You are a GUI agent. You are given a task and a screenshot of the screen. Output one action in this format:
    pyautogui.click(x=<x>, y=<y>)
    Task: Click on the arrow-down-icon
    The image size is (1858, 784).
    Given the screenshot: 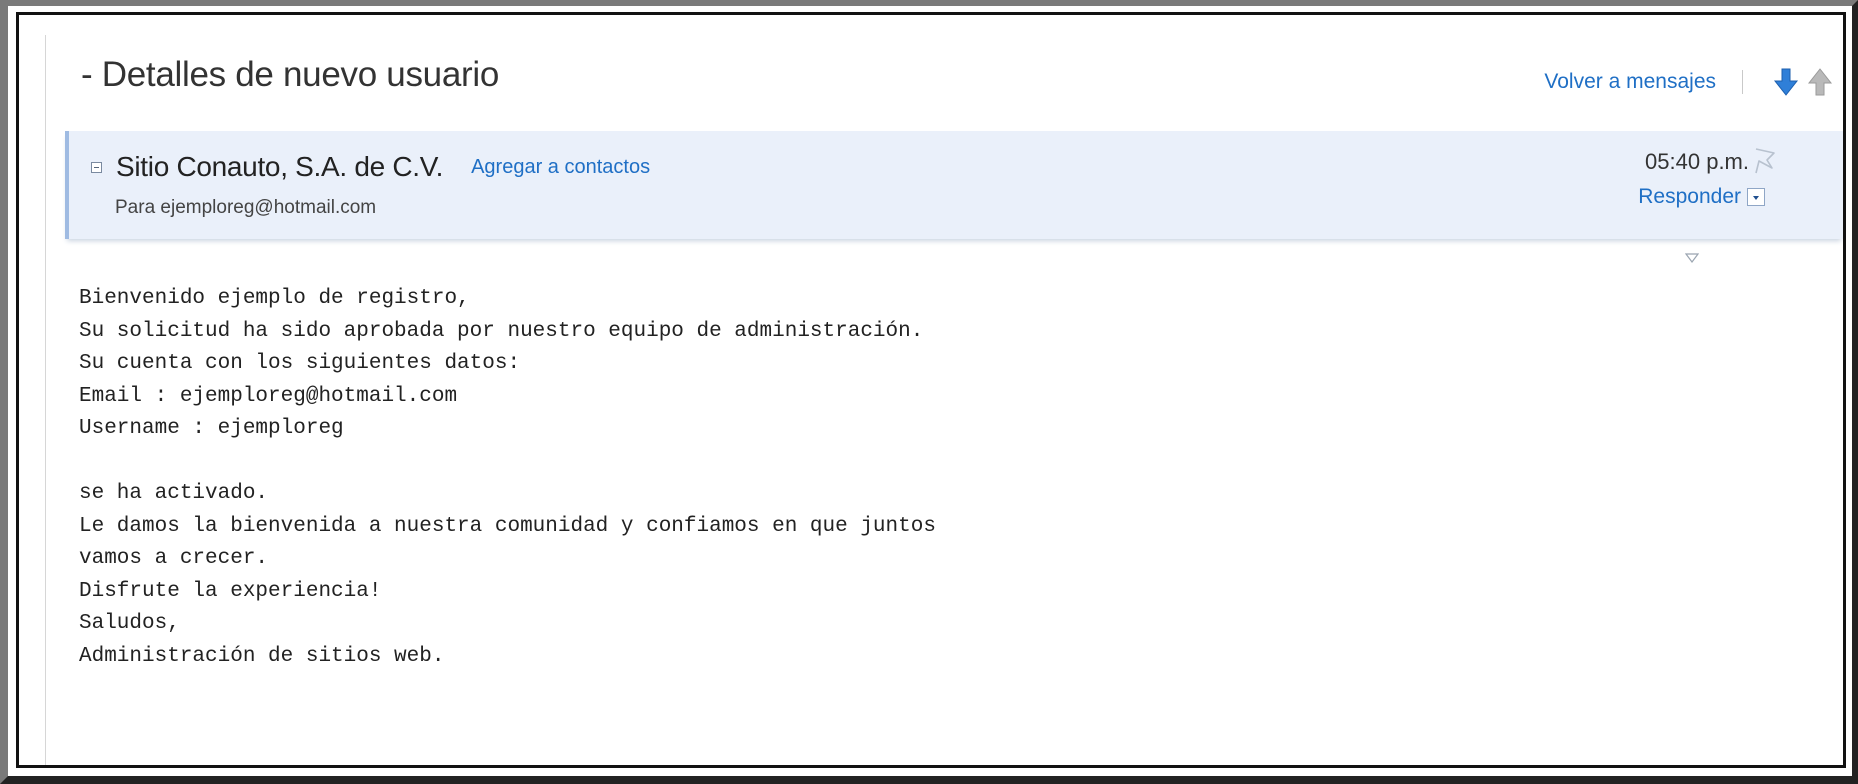 What is the action you would take?
    pyautogui.click(x=1786, y=82)
    